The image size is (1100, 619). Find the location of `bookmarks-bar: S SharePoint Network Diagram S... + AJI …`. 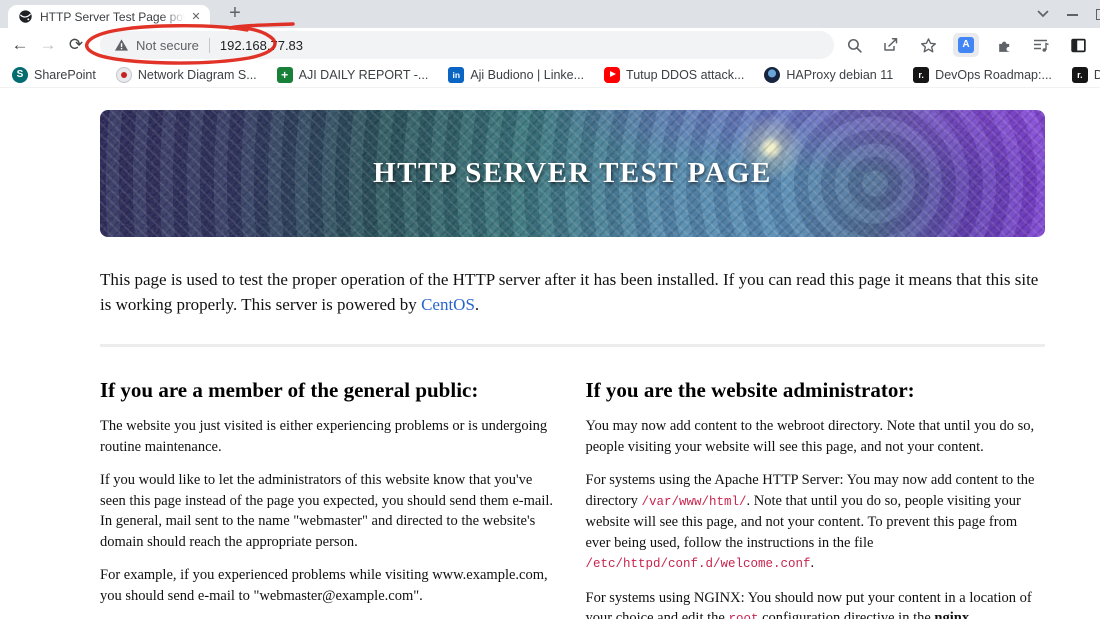

bookmarks-bar: S SharePoint Network Diagram S... + AJI … is located at coordinates (550, 75).